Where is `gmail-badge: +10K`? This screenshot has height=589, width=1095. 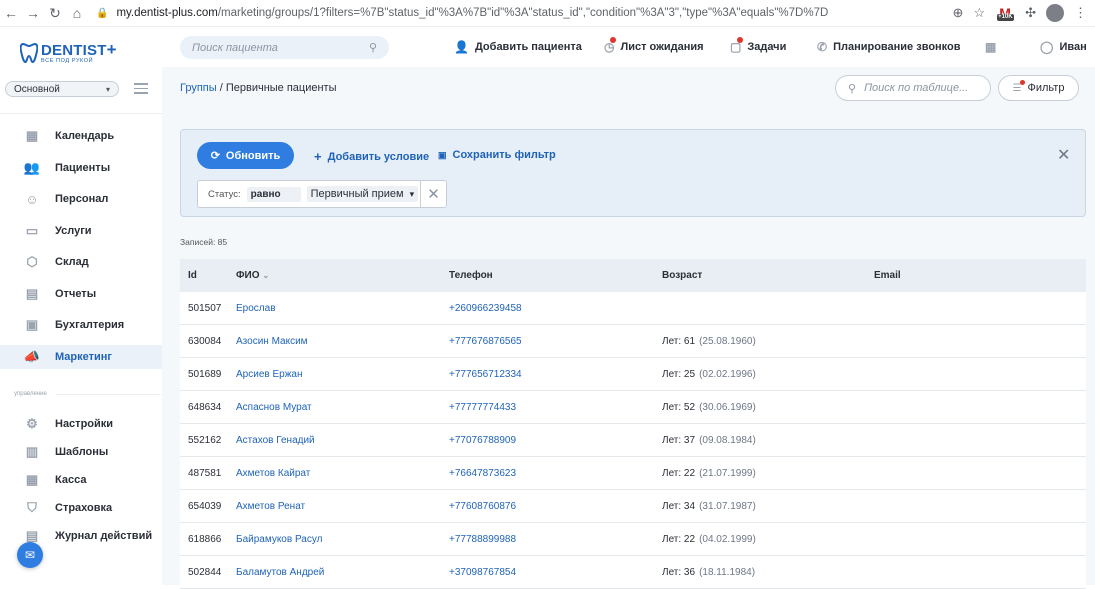 gmail-badge: +10K is located at coordinates (1005, 17).